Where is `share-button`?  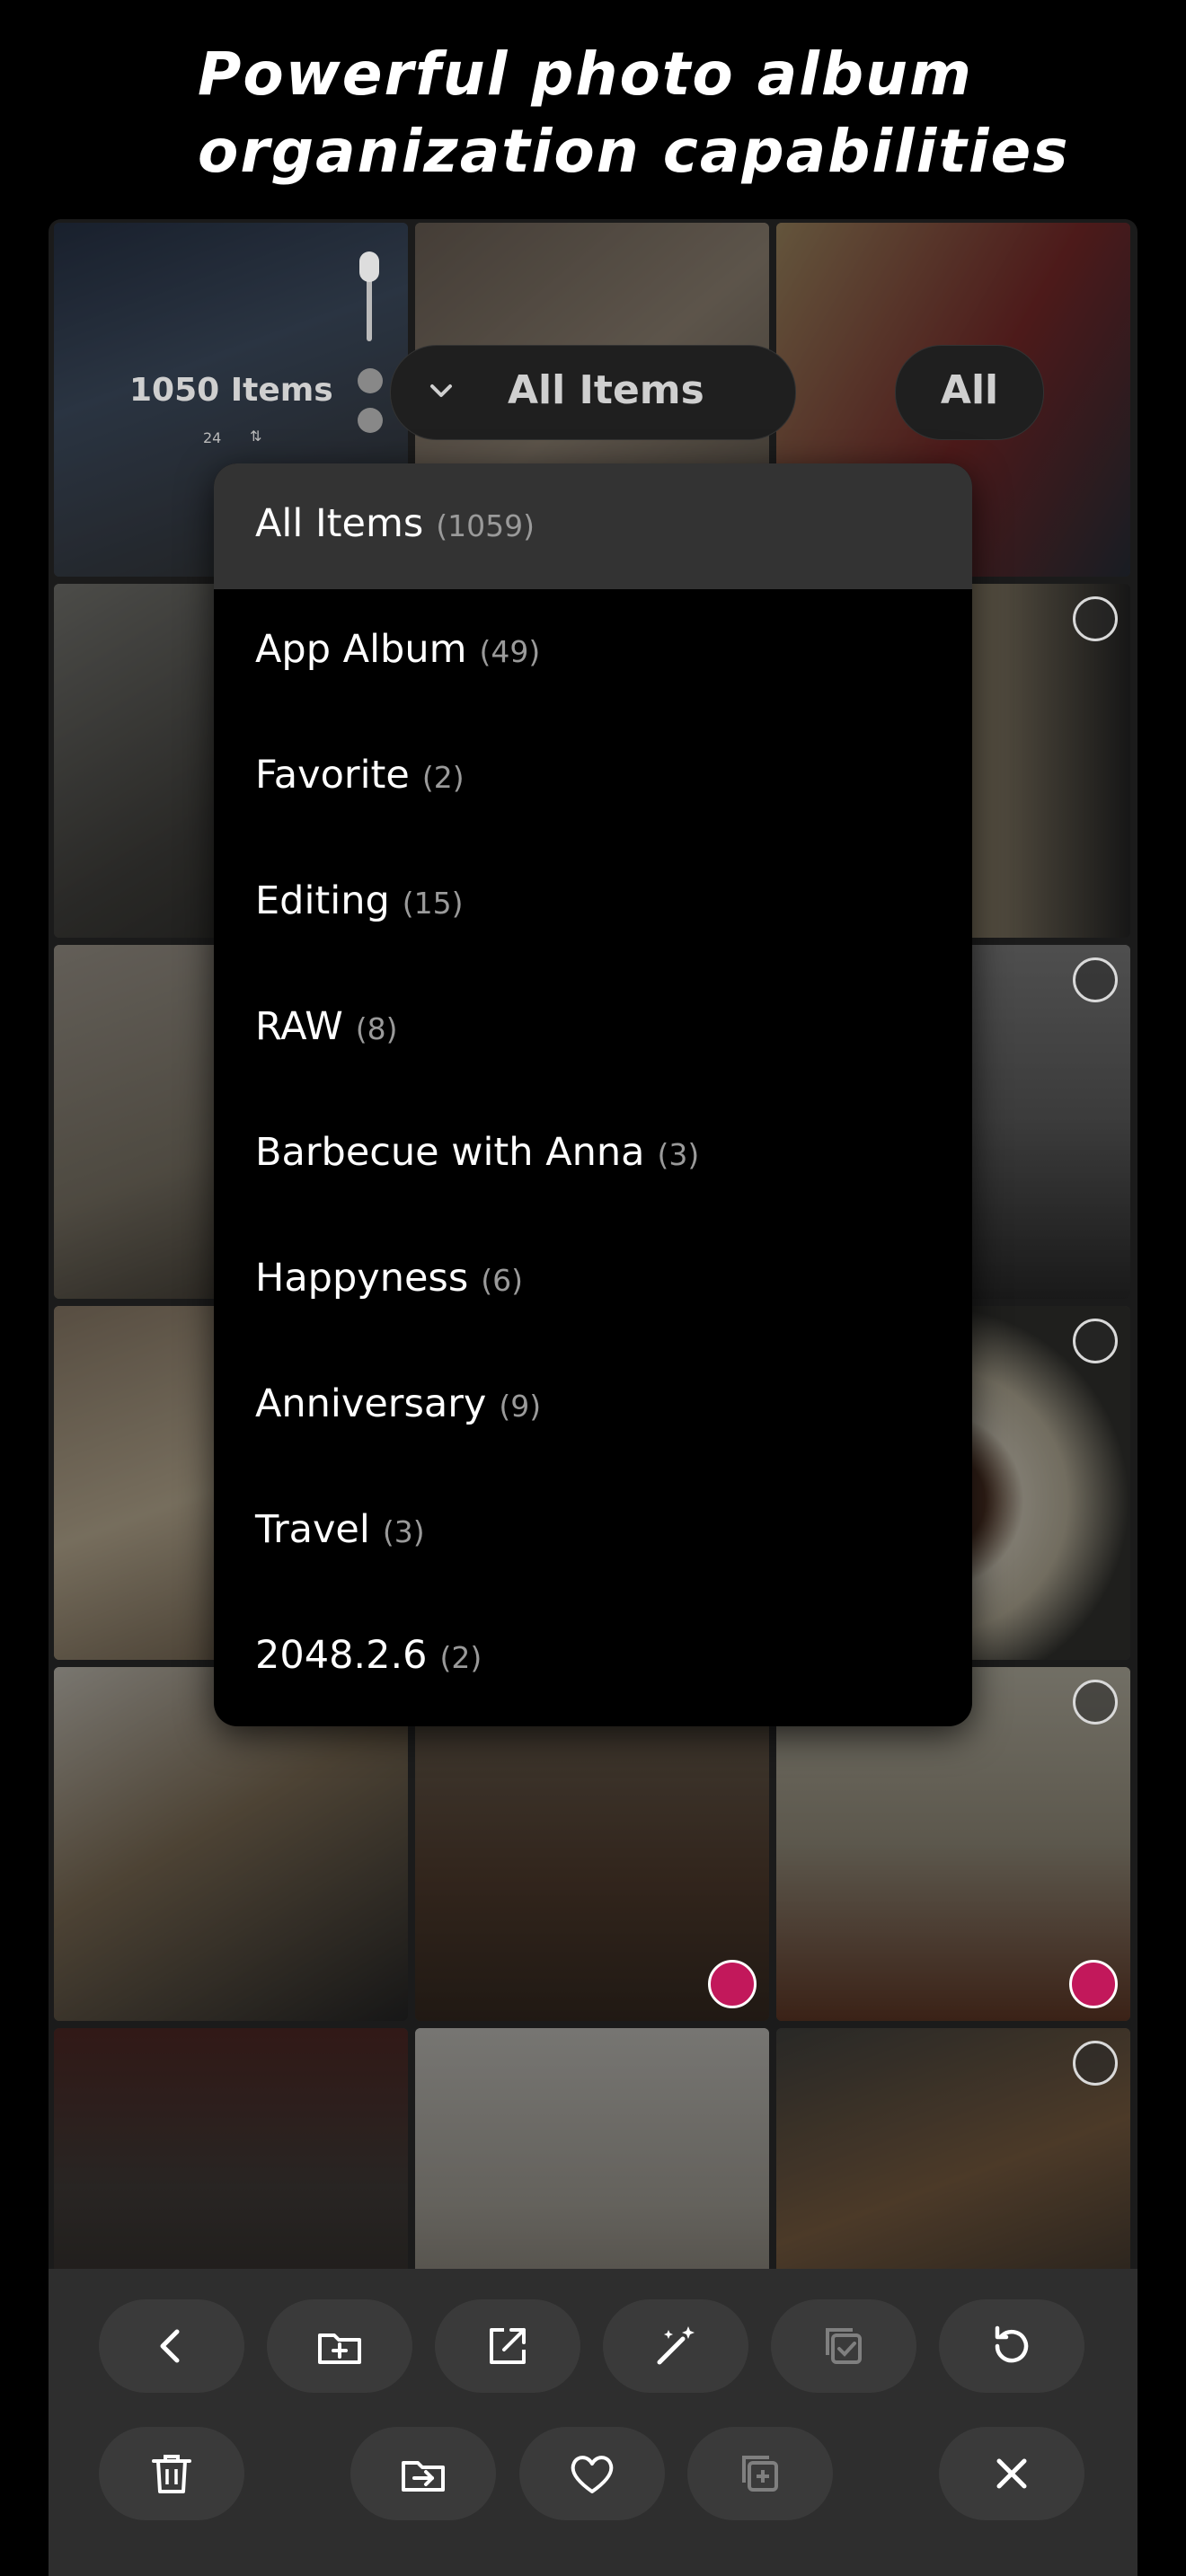 share-button is located at coordinates (508, 2346).